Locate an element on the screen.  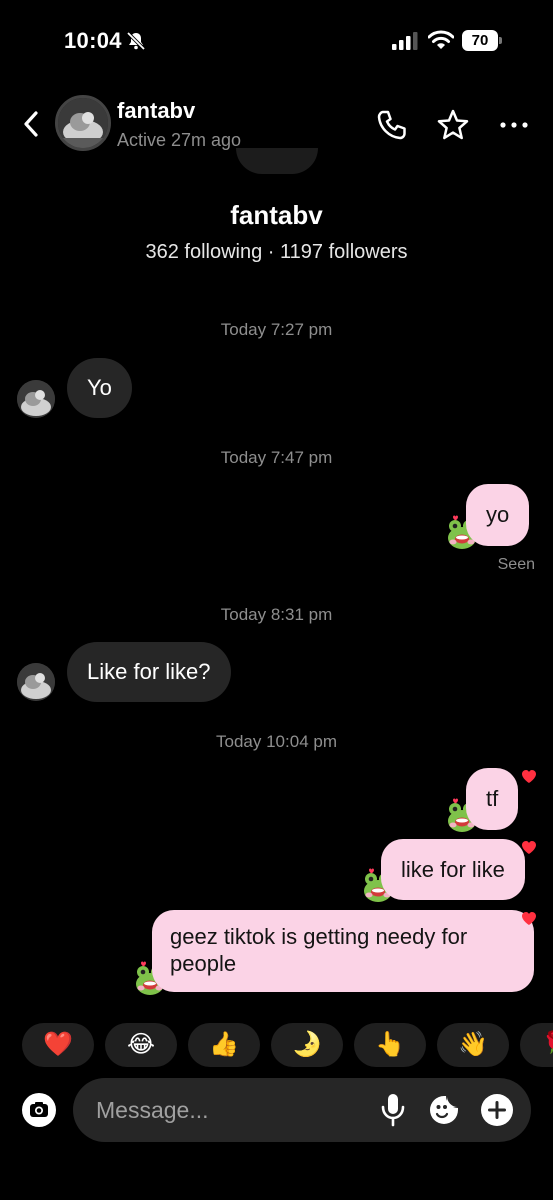
reaction-point-up: 👆 is located at coordinates (390, 1045).